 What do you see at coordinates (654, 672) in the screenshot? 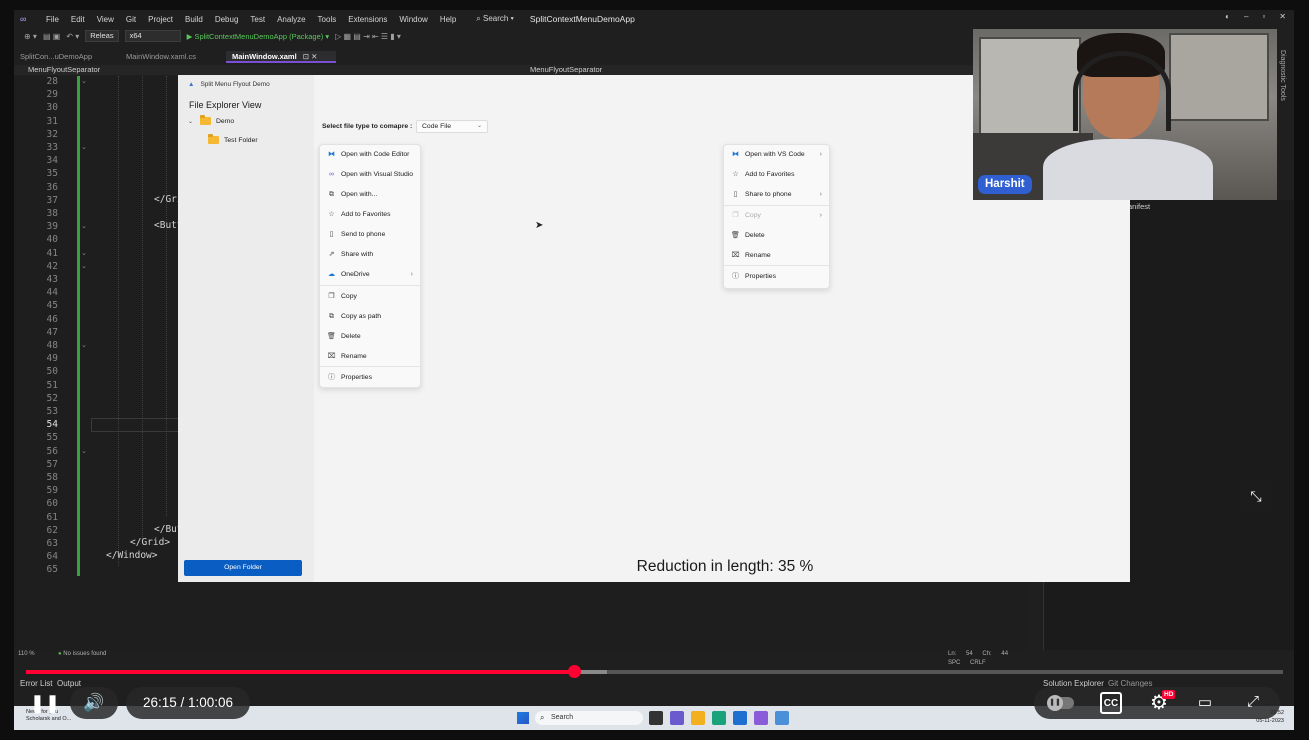
I see `video-progress-bar` at bounding box center [654, 672].